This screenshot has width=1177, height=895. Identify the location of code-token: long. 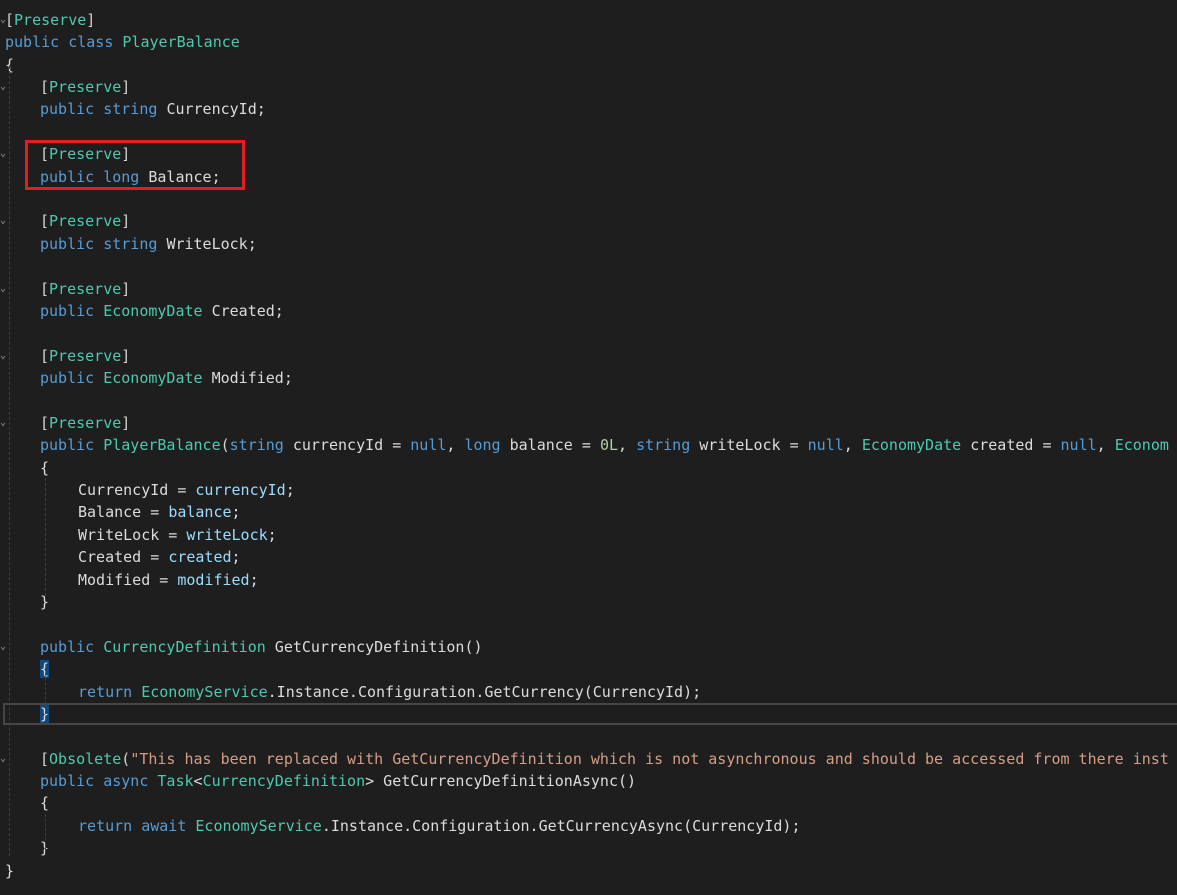
(482, 445).